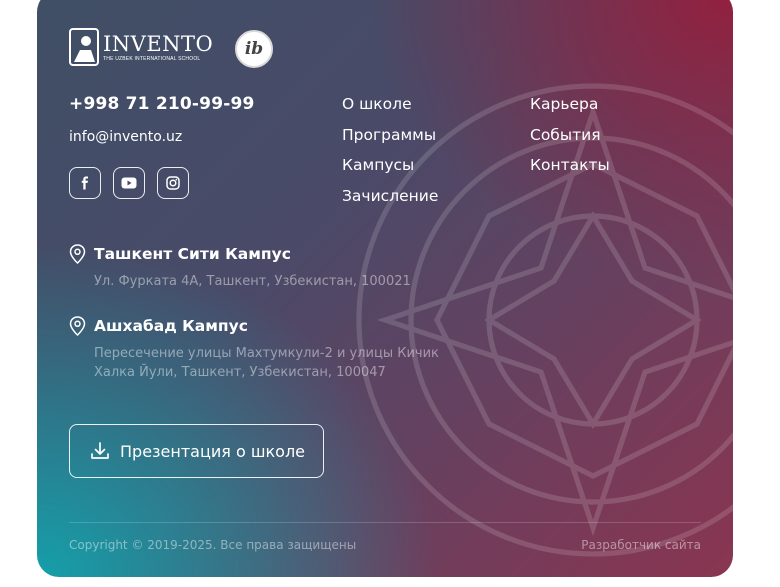 This screenshot has width=780, height=587. Describe the element at coordinates (390, 135) in the screenshot. I see `nav-link-programs: Программы` at that location.